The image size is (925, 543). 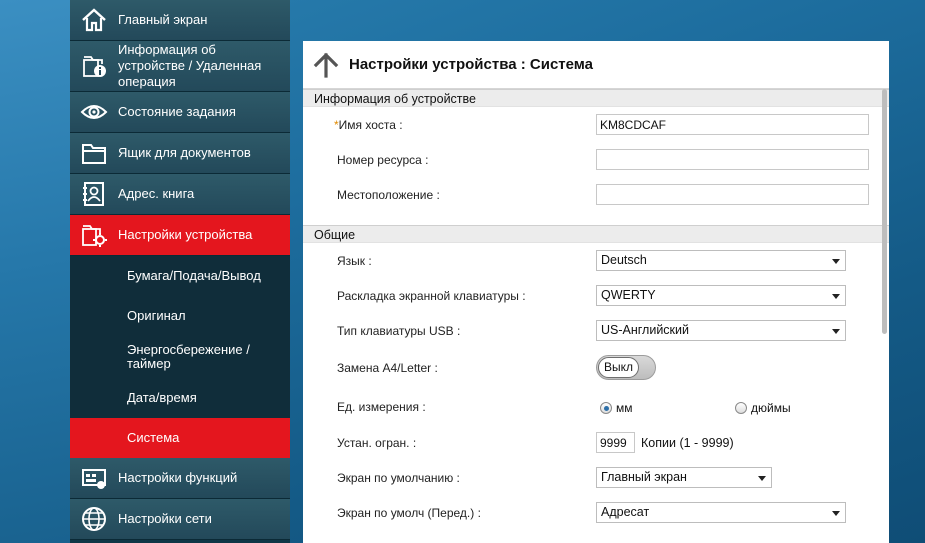 What do you see at coordinates (596, 234) in the screenshot?
I see `section-general: Общие` at bounding box center [596, 234].